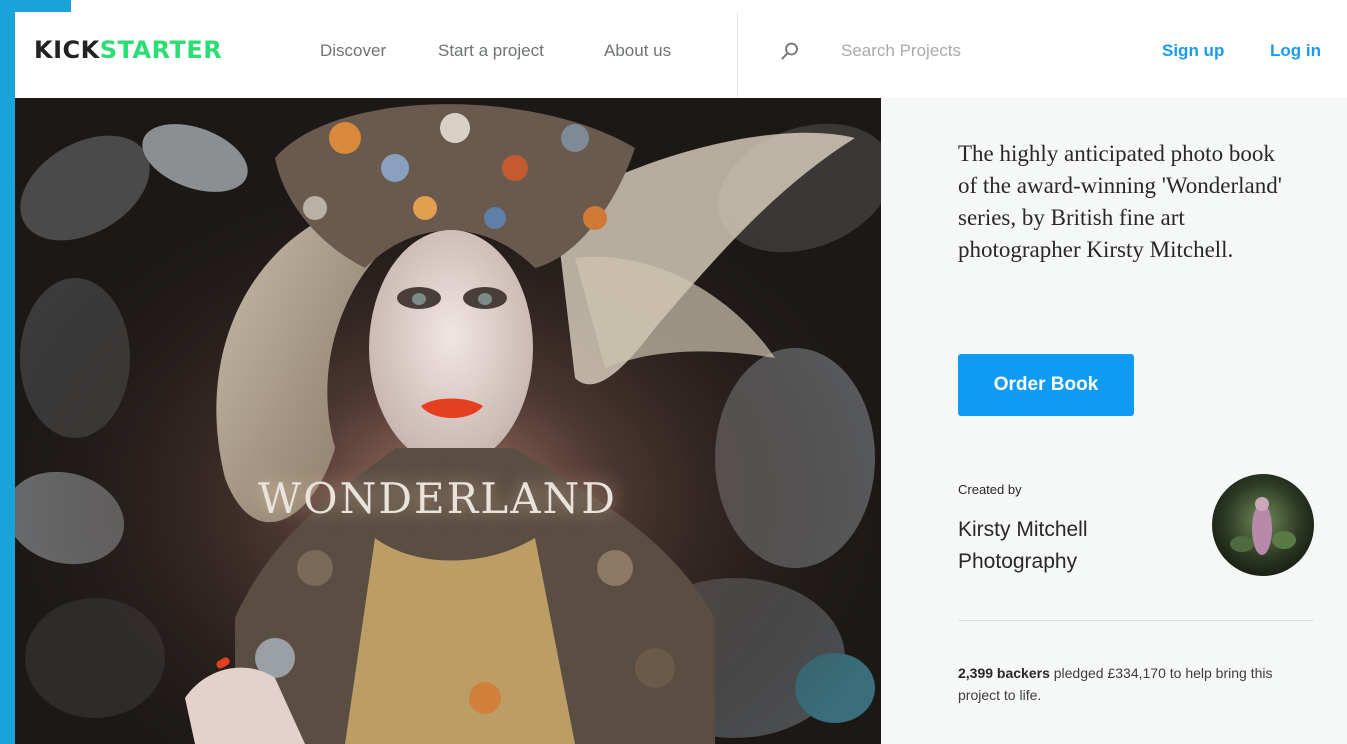 The height and width of the screenshot is (744, 1347). What do you see at coordinates (1263, 525) in the screenshot?
I see `creator-avatar` at bounding box center [1263, 525].